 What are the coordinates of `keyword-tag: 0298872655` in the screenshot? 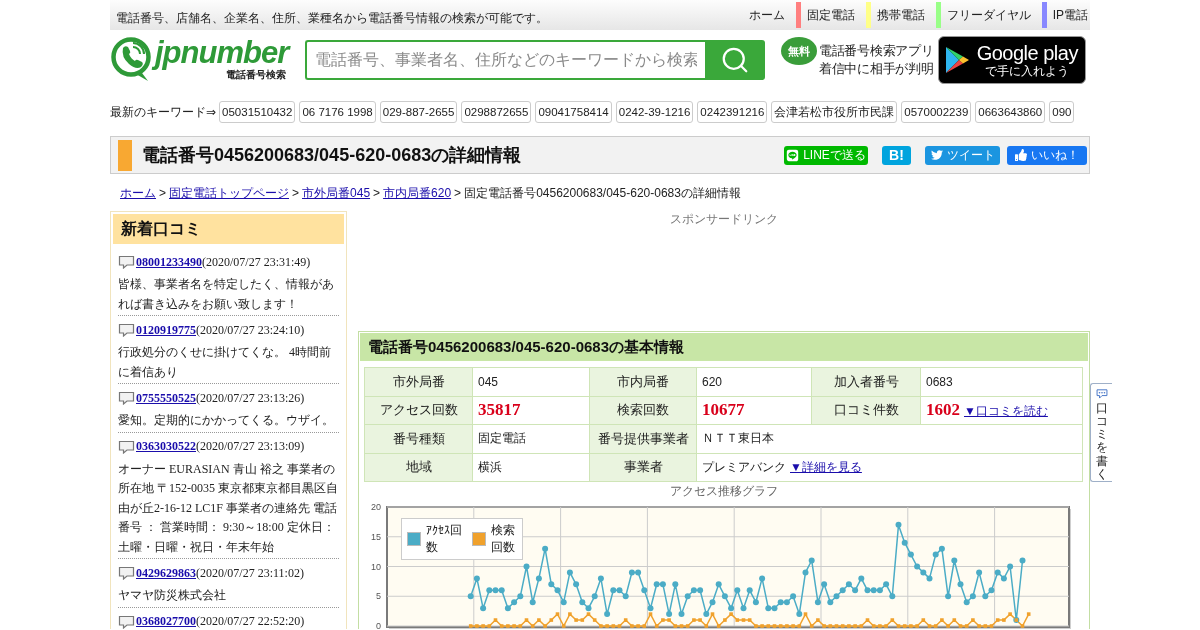 It's located at (496, 112).